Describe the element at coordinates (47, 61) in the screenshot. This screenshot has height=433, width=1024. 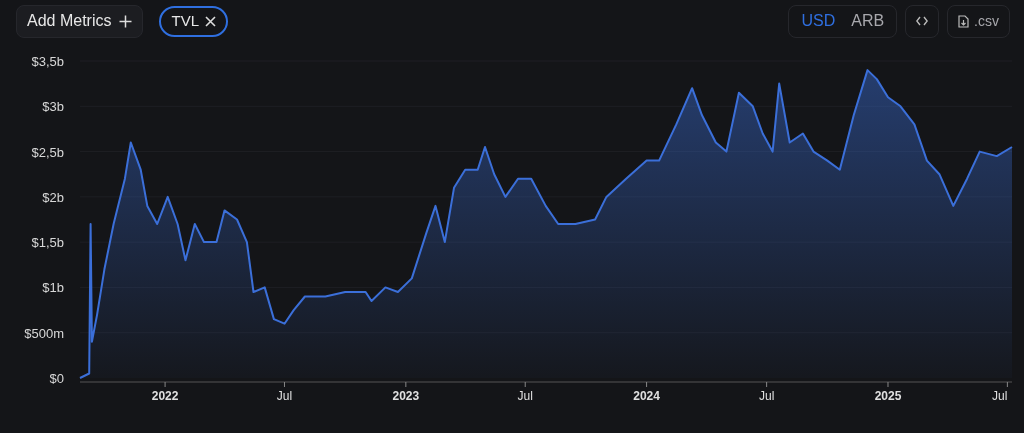
I see `y-axis-label: $3,5b` at that location.